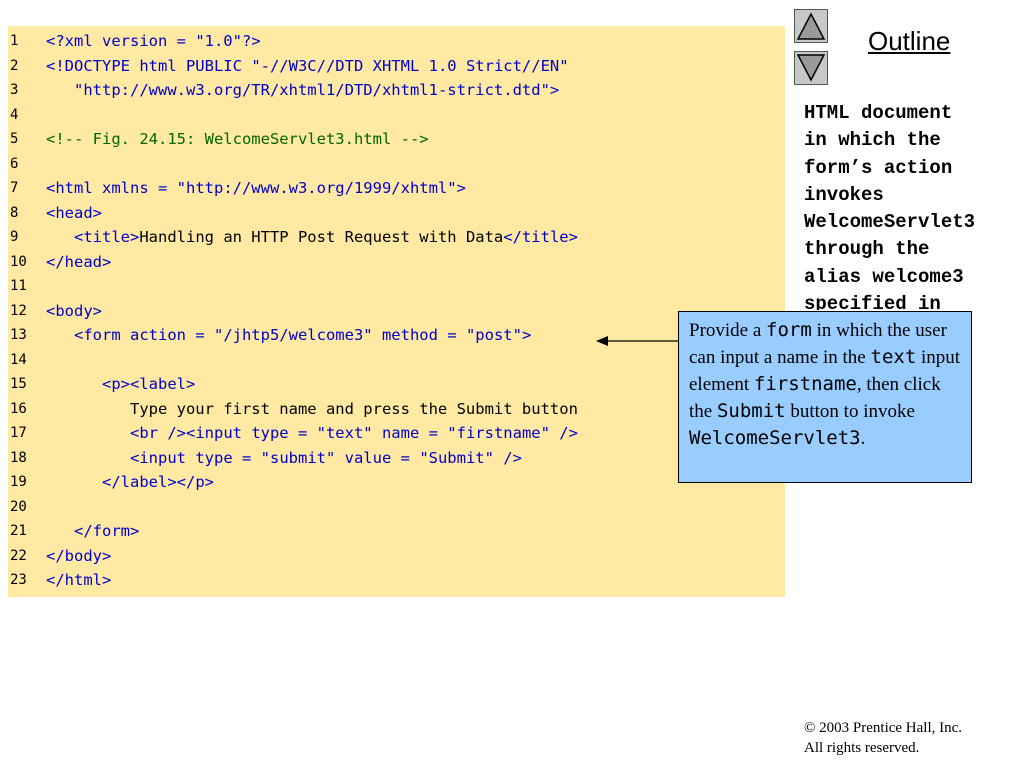 The image size is (1024, 768). Describe the element at coordinates (195, 457) in the screenshot. I see `code-token: <input type =` at that location.